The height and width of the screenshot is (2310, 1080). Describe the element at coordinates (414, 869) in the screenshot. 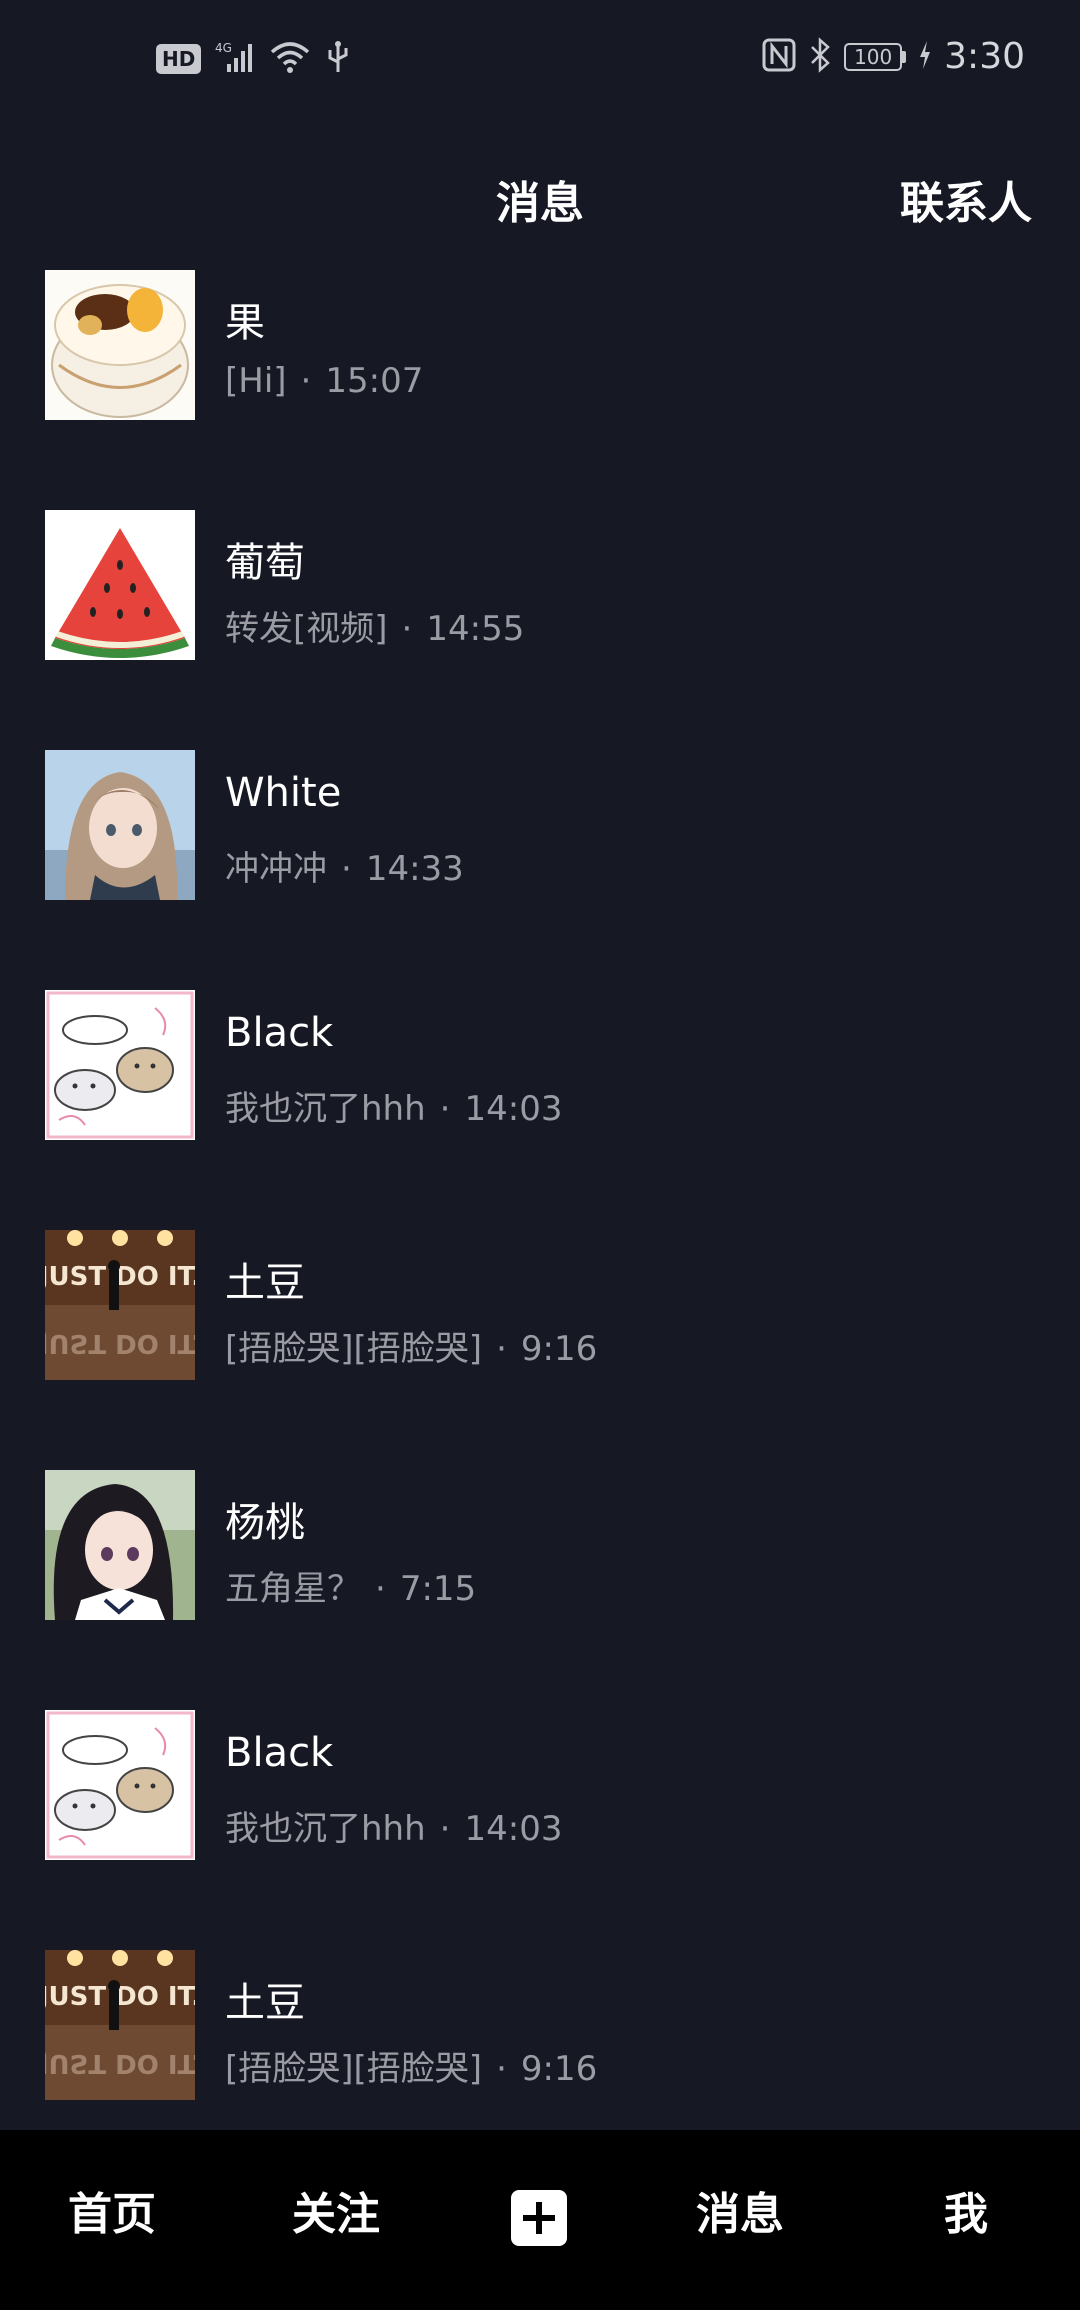

I see `message-time: 14:33` at that location.